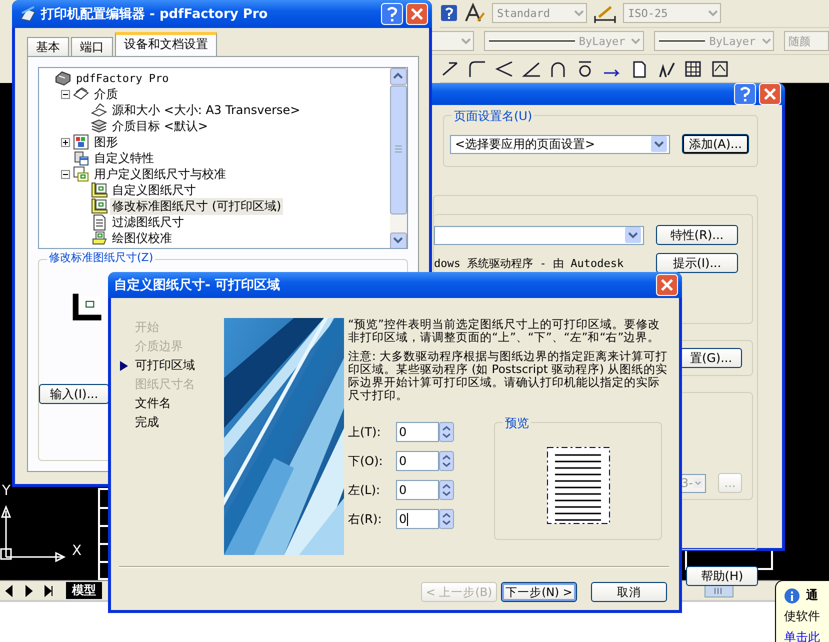 The width and height of the screenshot is (829, 642). I want to click on field-label: 右(R):, so click(365, 519).